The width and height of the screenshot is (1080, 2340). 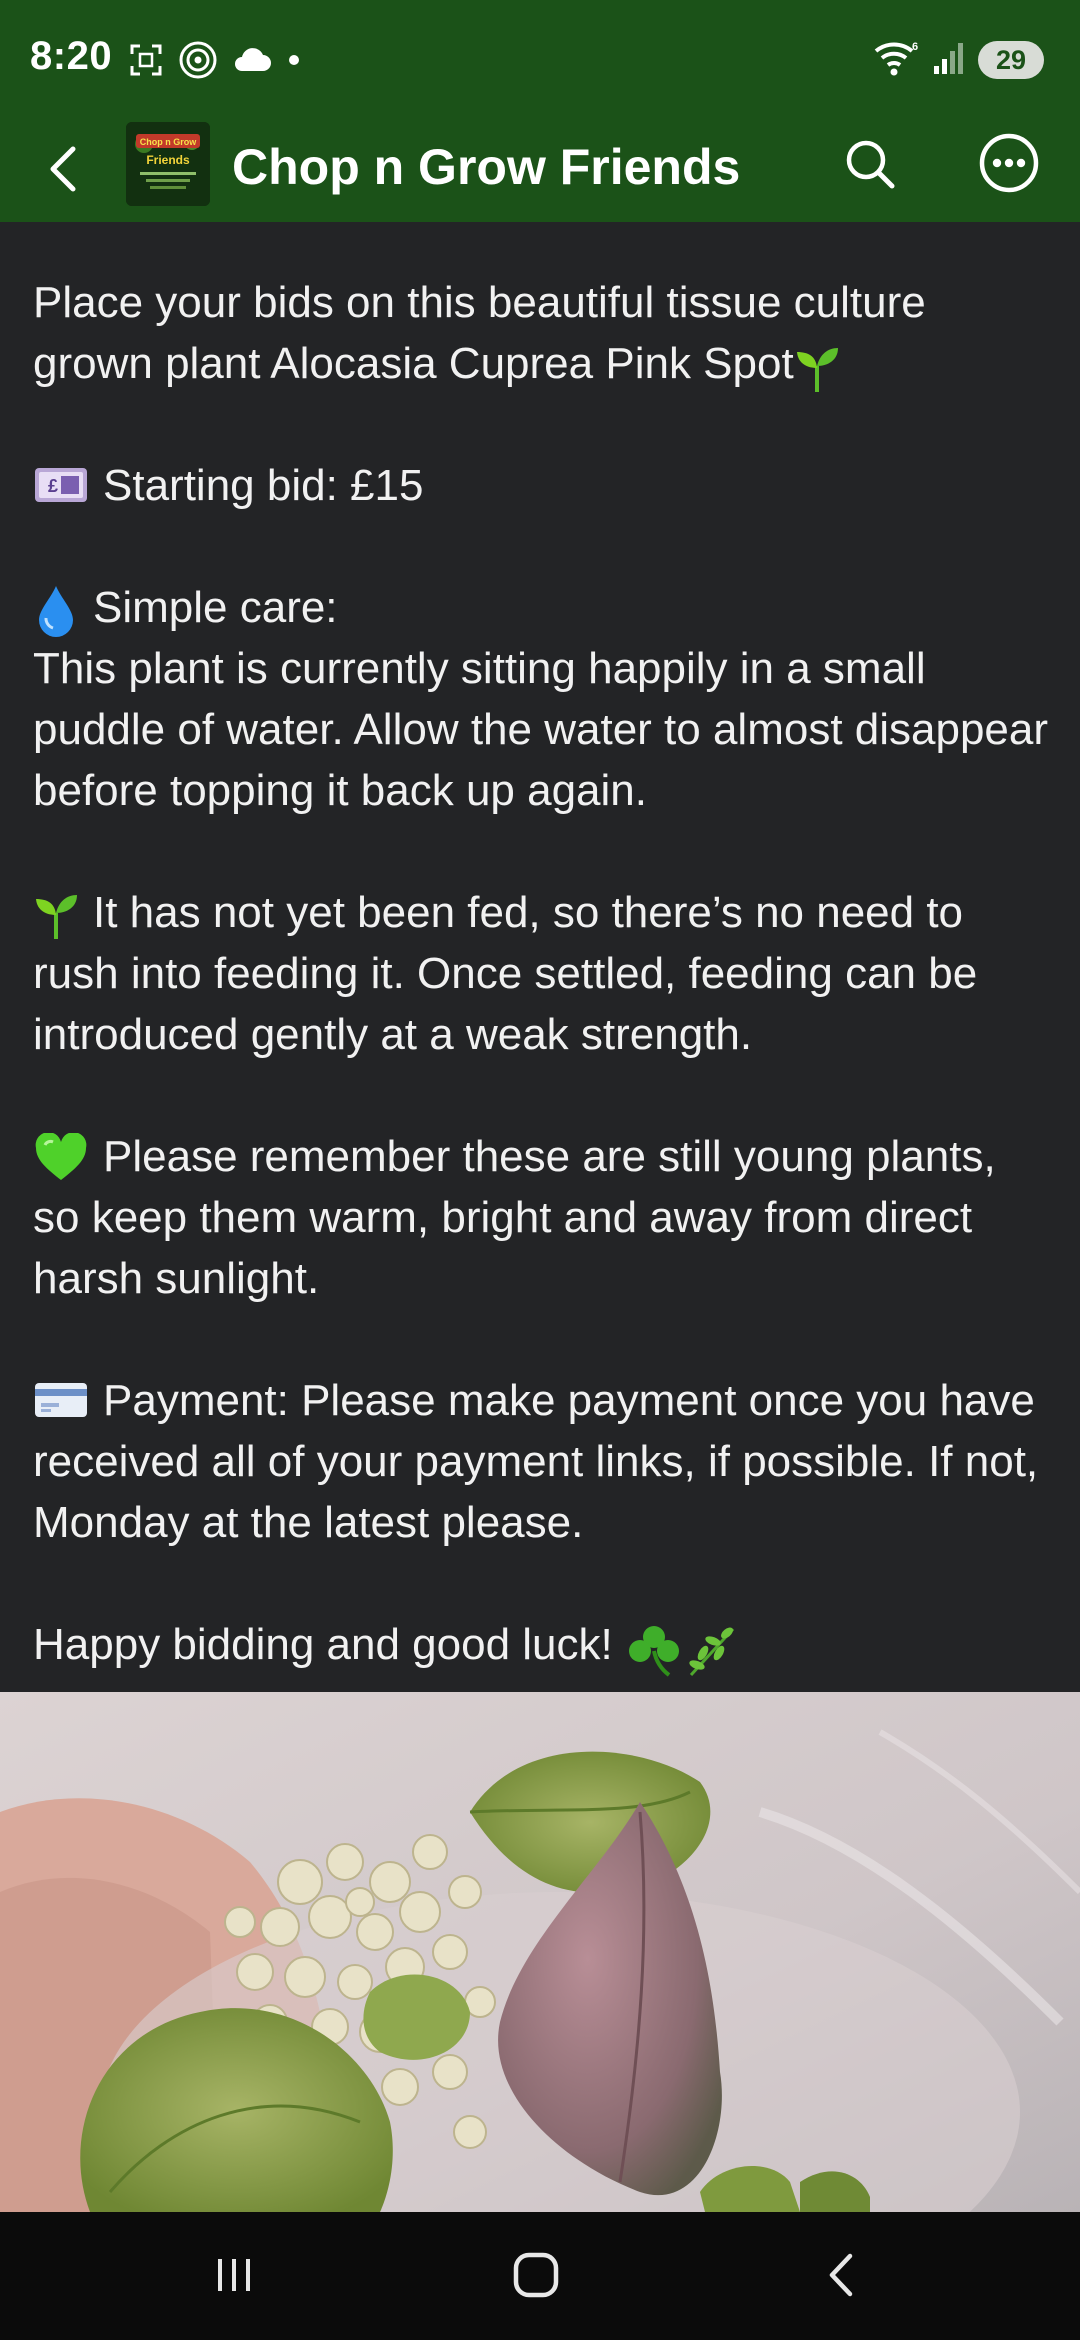 I want to click on svg-text: Chop n Grow, so click(x=168, y=142).